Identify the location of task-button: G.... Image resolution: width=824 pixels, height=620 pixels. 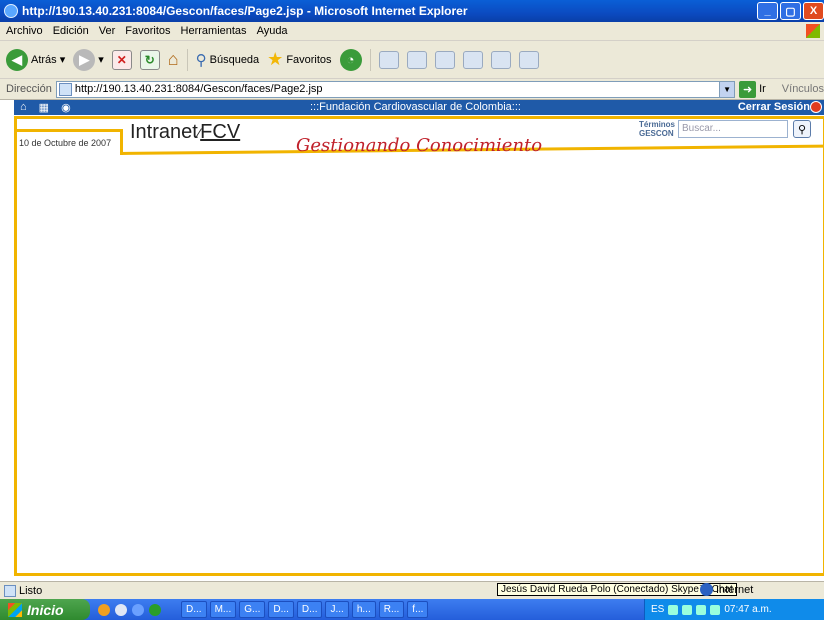
(252, 609).